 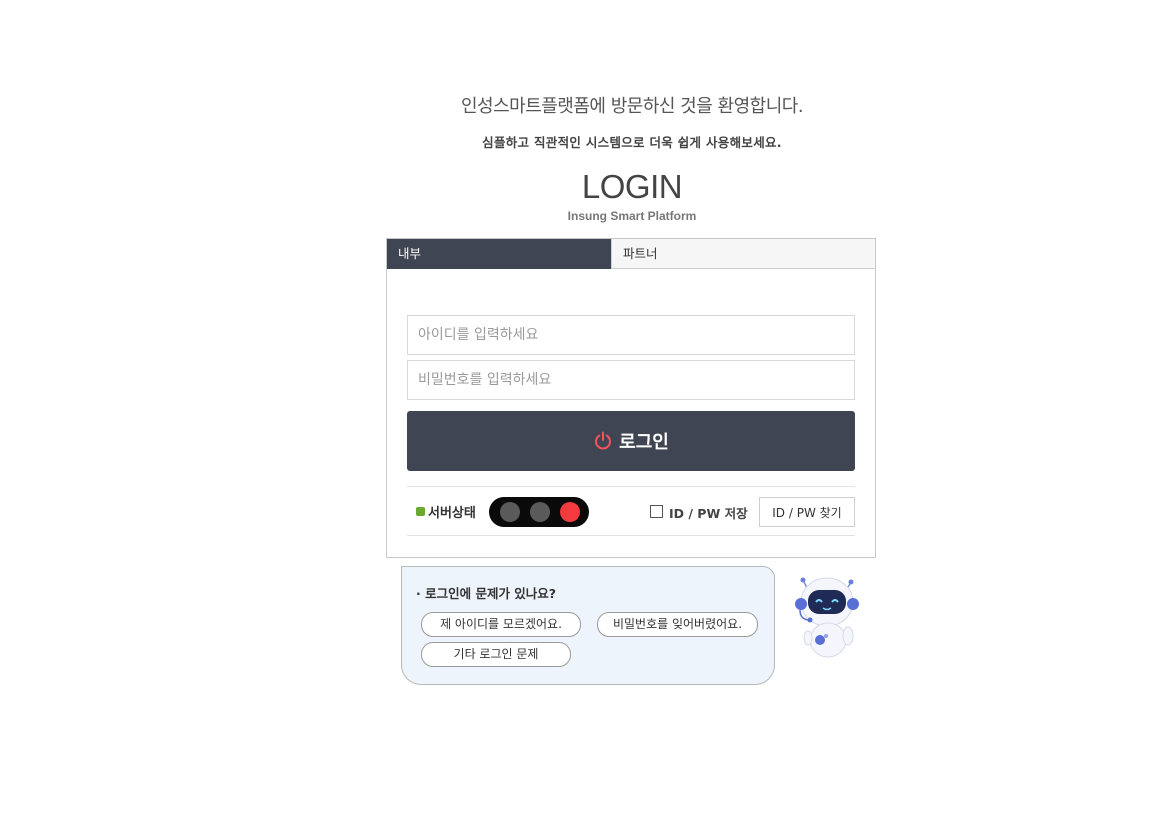 What do you see at coordinates (603, 440) in the screenshot?
I see `power-icon` at bounding box center [603, 440].